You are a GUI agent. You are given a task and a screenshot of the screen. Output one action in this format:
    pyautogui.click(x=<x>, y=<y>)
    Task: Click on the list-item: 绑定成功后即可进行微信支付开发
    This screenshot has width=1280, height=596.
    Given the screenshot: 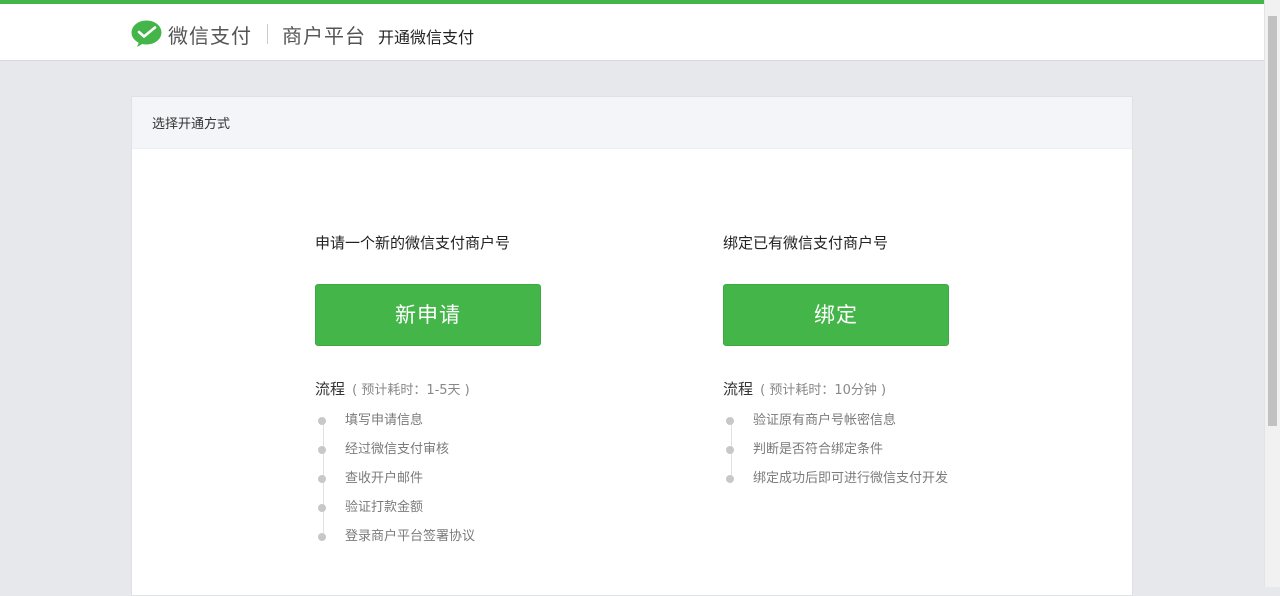 What is the action you would take?
    pyautogui.click(x=874, y=478)
    